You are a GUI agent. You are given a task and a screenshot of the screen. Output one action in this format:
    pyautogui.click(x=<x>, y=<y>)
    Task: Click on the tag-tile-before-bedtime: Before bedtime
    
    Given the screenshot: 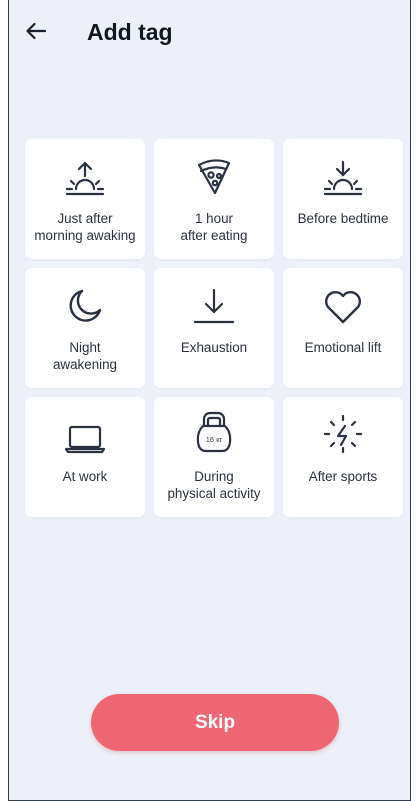 What is the action you would take?
    pyautogui.click(x=343, y=199)
    